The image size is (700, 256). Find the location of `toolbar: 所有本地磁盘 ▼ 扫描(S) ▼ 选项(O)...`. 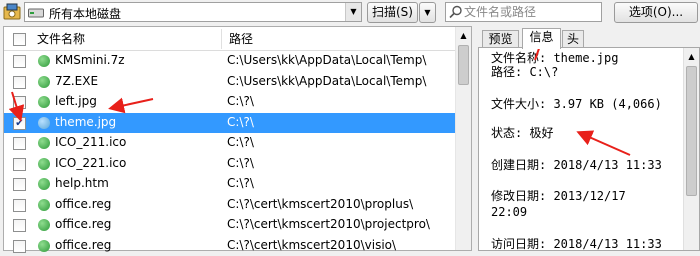

toolbar: 所有本地磁盘 ▼ 扫描(S) ▼ 选项(O)... is located at coordinates (350, 12).